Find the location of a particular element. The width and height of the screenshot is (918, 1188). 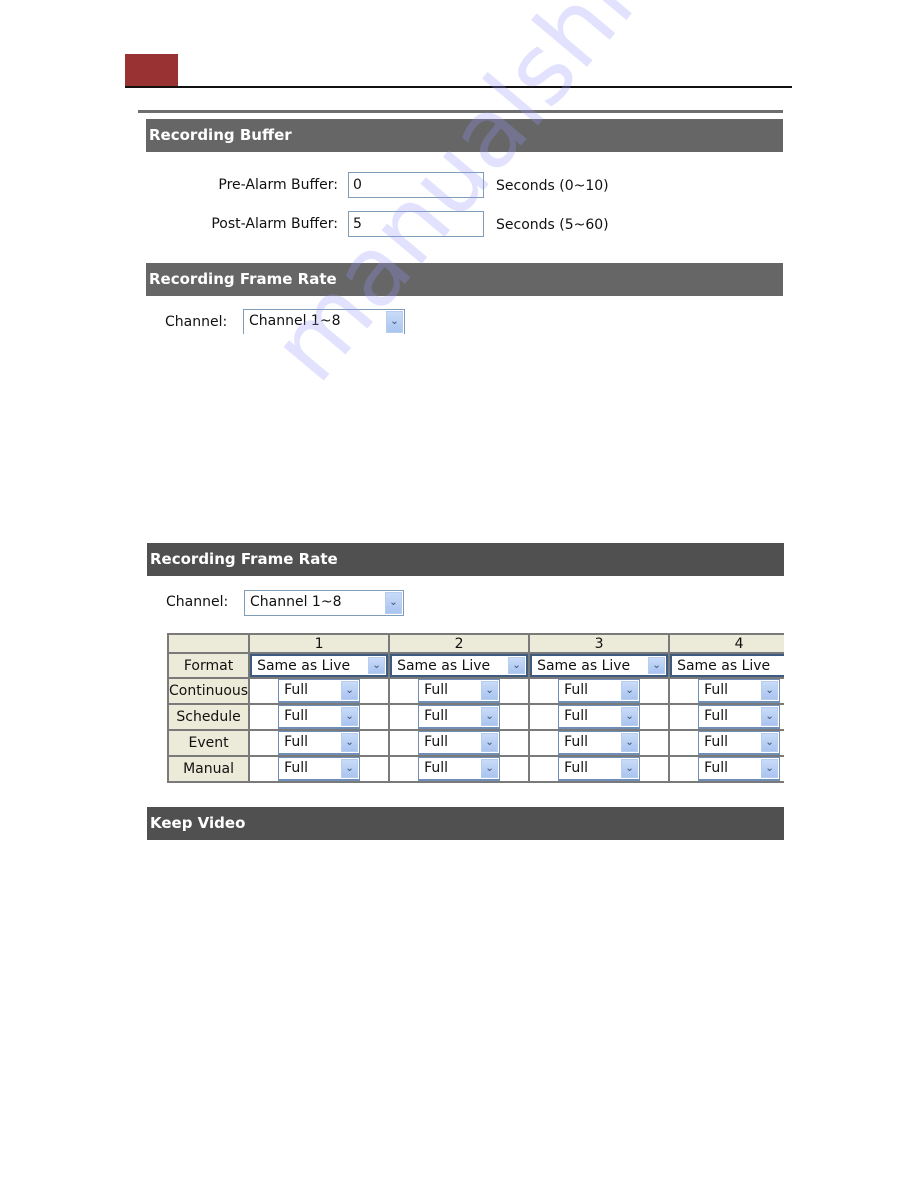

divider is located at coordinates (460, 111).